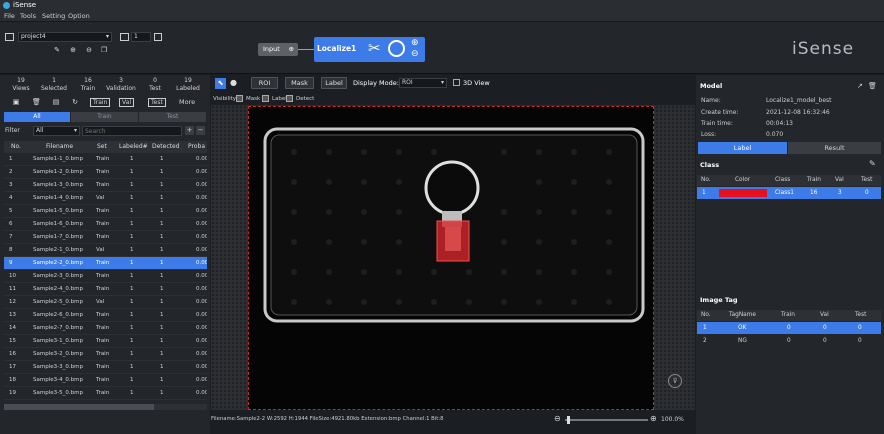 This screenshot has height=434, width=884. Describe the element at coordinates (100, 102) in the screenshot. I see `assign-train-button: Train` at that location.